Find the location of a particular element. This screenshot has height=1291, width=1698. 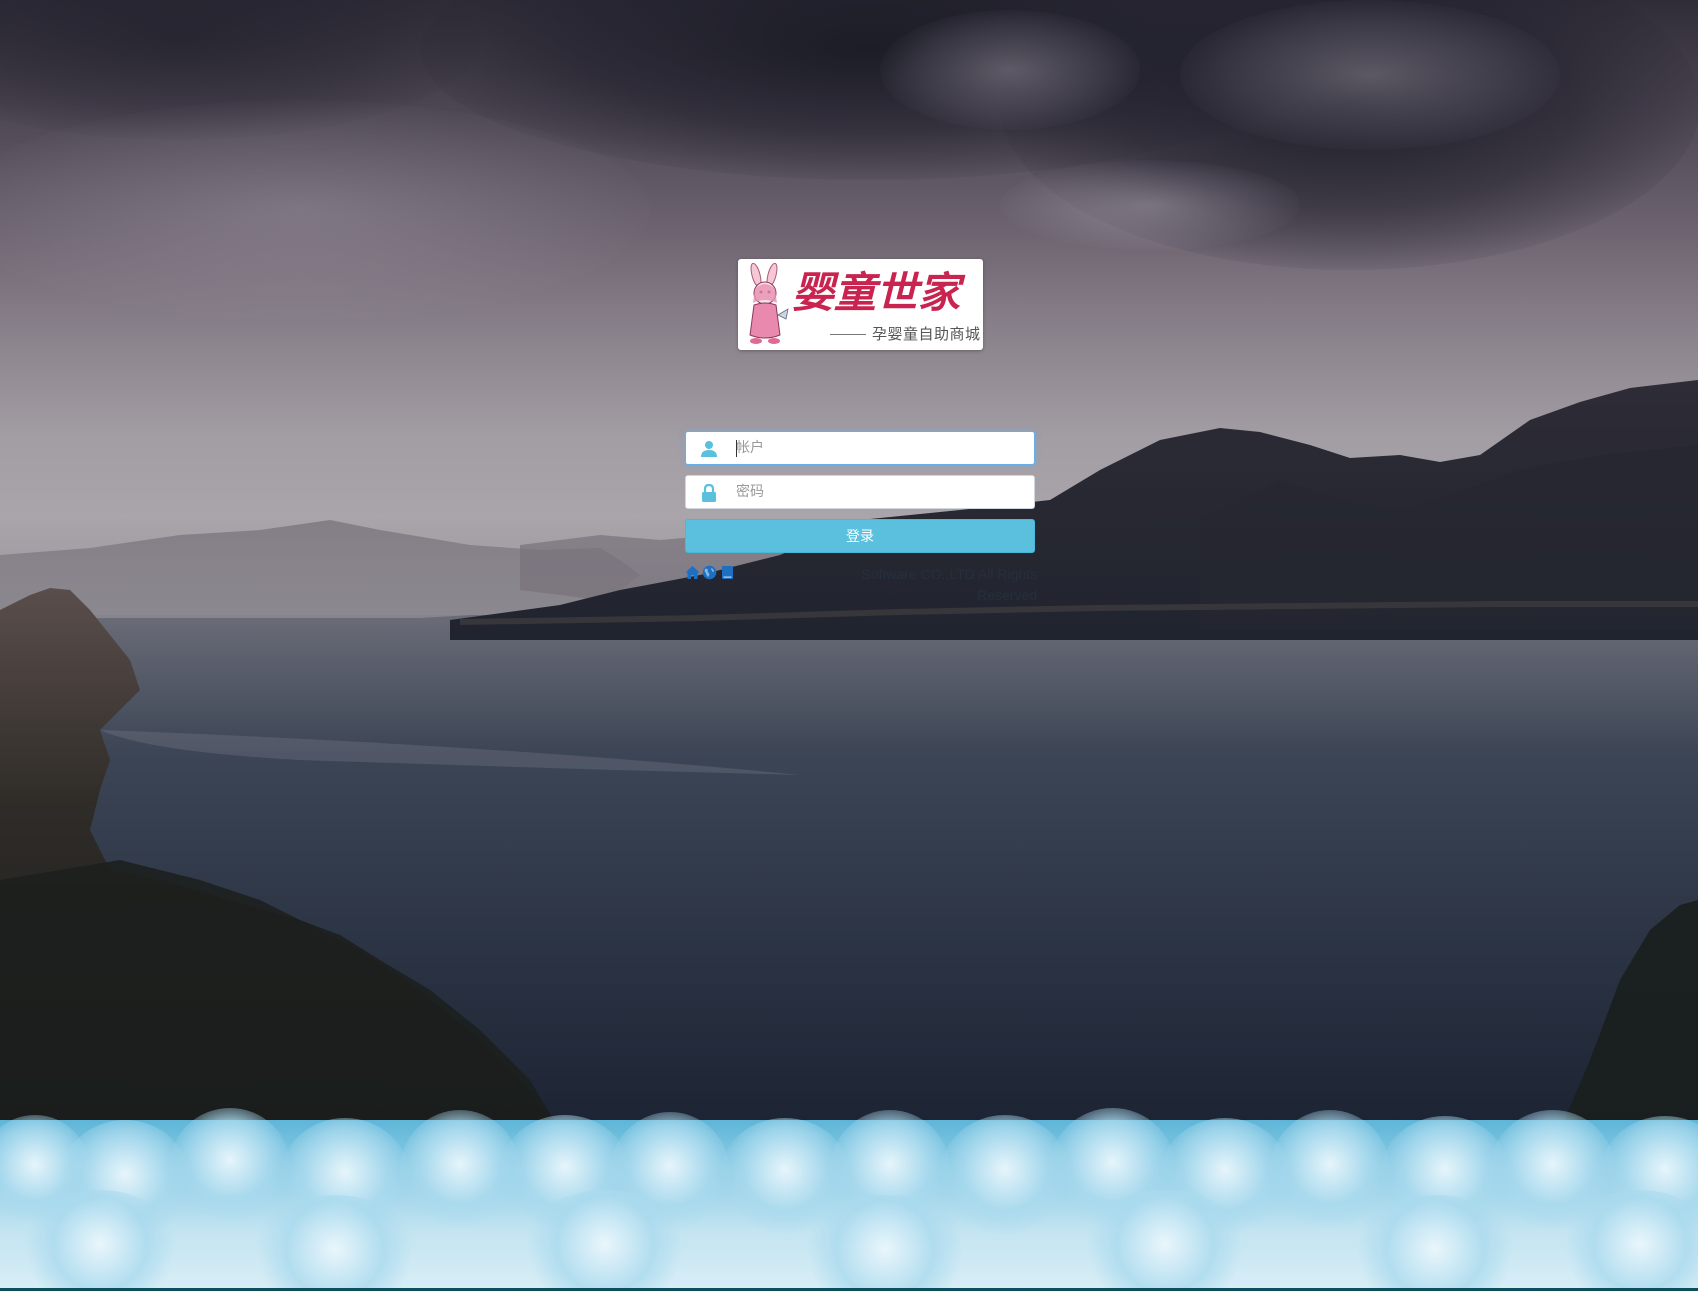

brand-logo: 婴童世家 孕婴童自助商城 is located at coordinates (860, 304).